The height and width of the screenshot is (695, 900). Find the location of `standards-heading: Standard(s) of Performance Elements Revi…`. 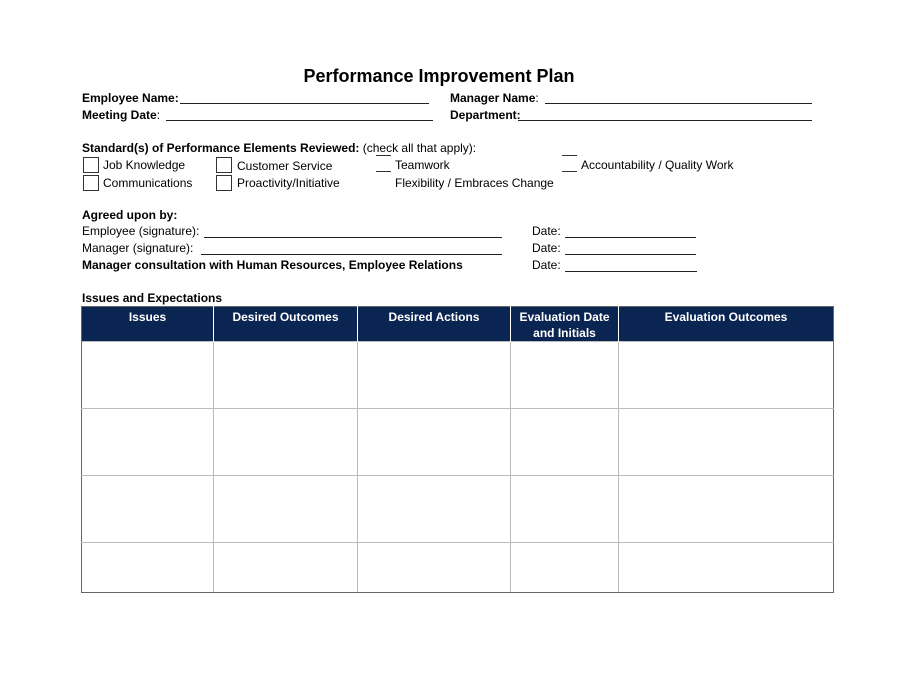

standards-heading: Standard(s) of Performance Elements Revi… is located at coordinates (279, 148).